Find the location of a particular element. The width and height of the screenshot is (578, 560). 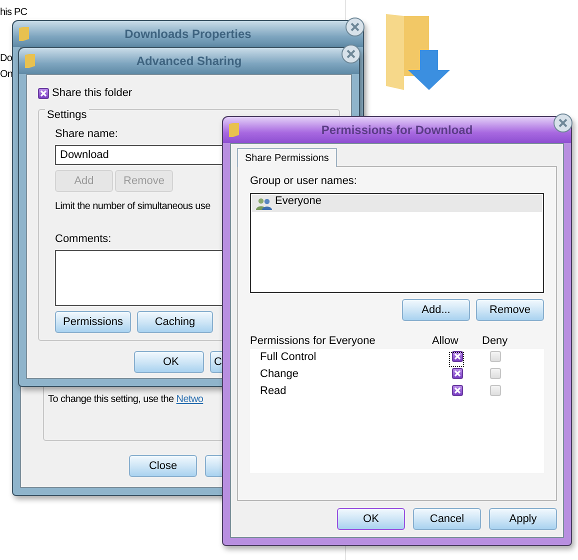

sidebar-item: Do is located at coordinates (6, 59).